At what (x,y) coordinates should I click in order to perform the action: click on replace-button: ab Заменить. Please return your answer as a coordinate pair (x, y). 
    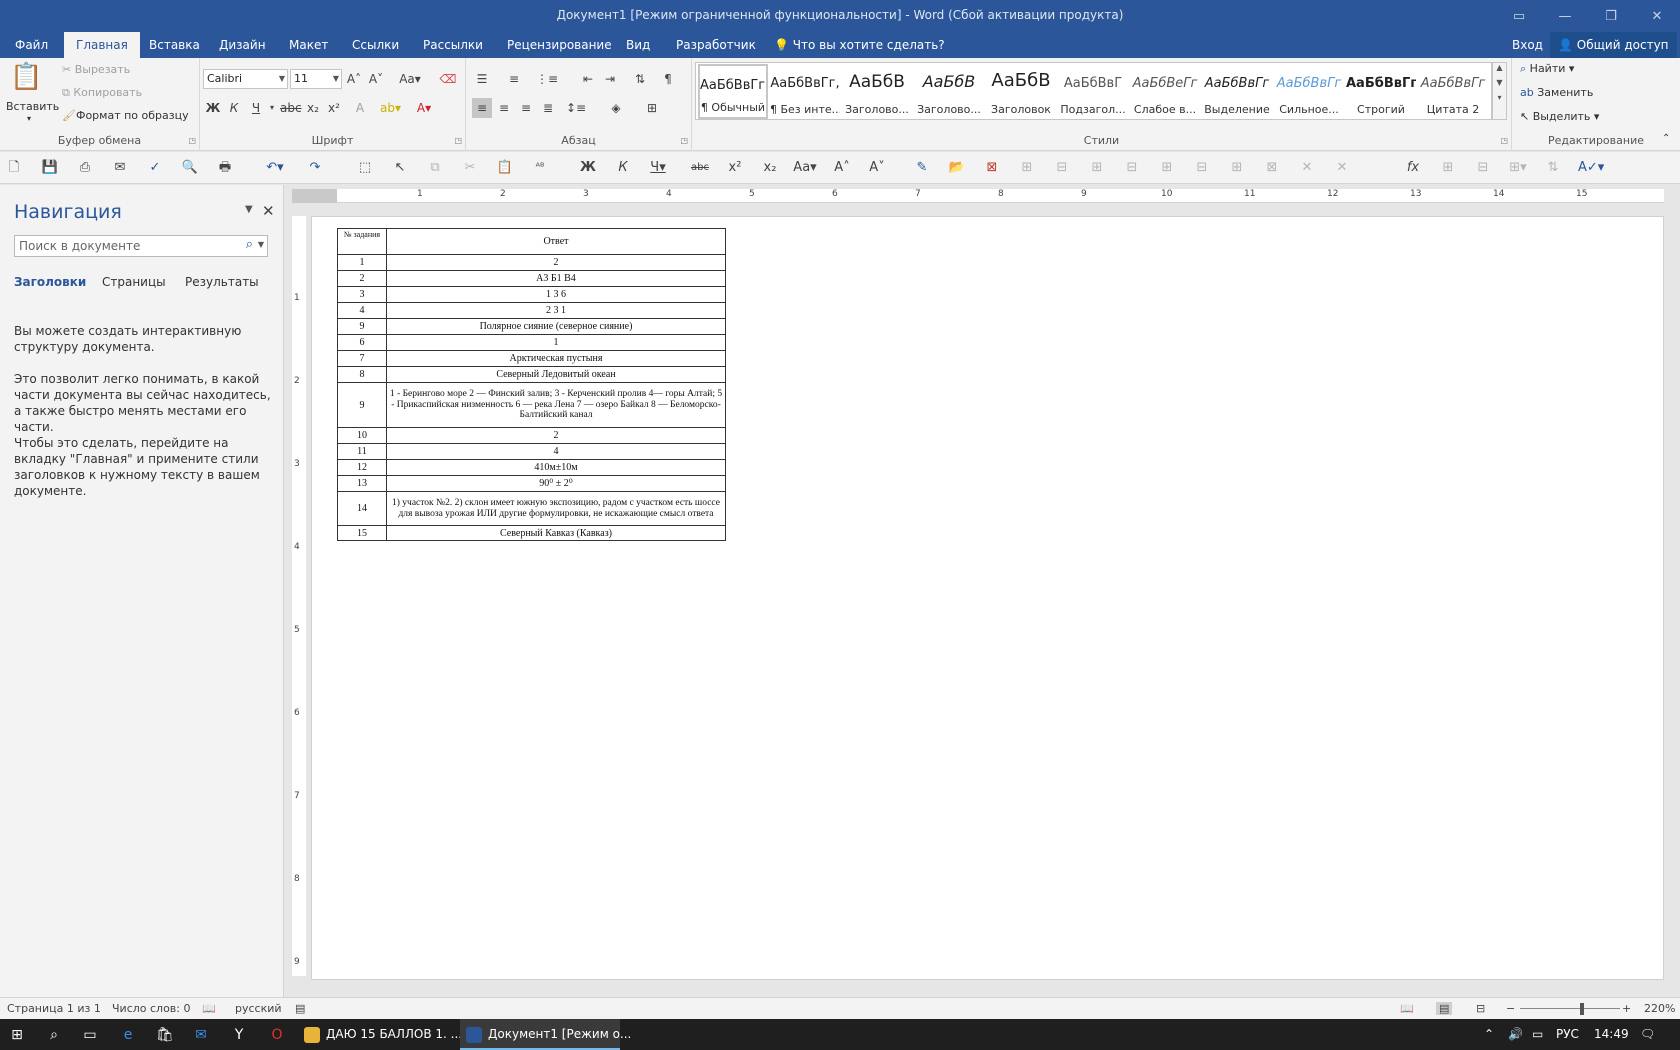
    Looking at the image, I should click on (1556, 92).